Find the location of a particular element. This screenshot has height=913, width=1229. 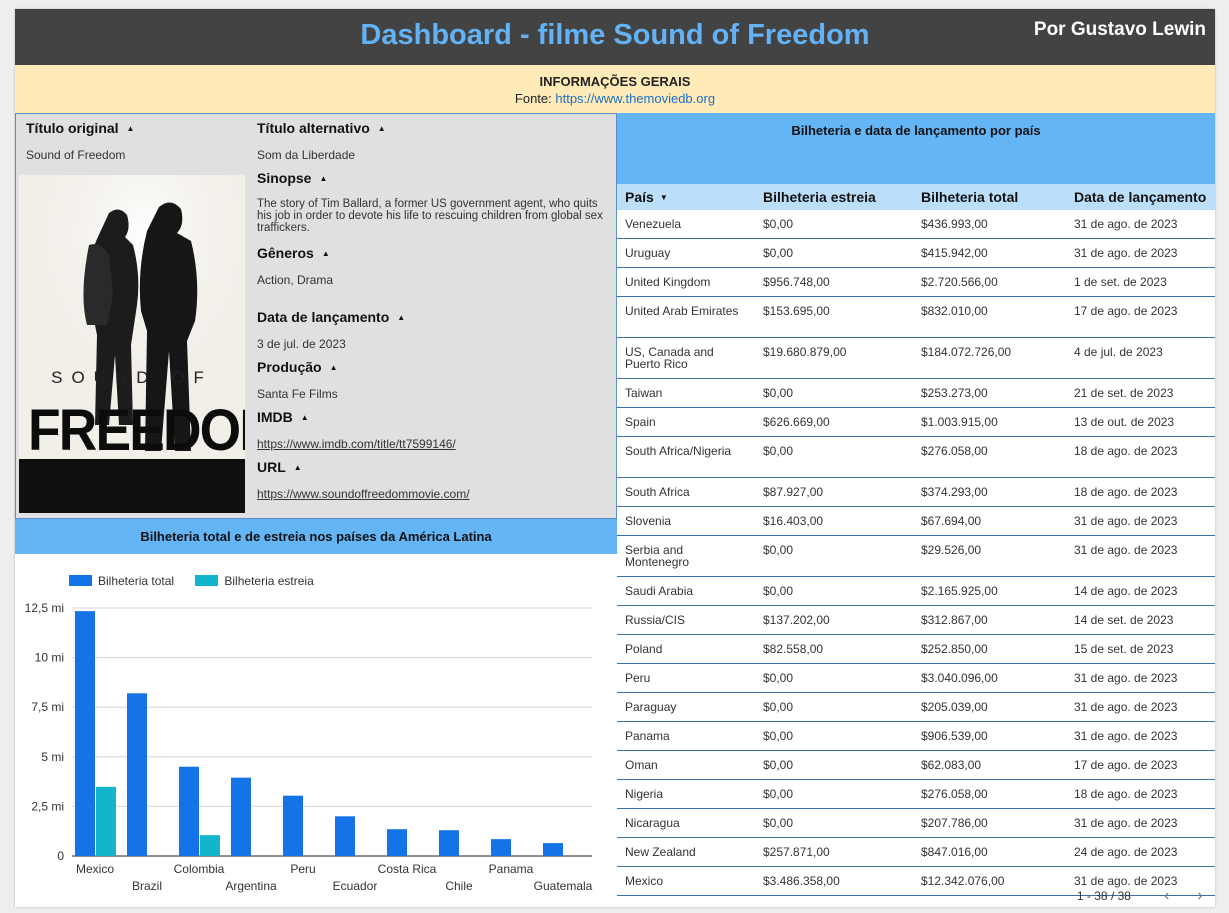

column-header-release: Data de lançamento is located at coordinates (1140, 197).